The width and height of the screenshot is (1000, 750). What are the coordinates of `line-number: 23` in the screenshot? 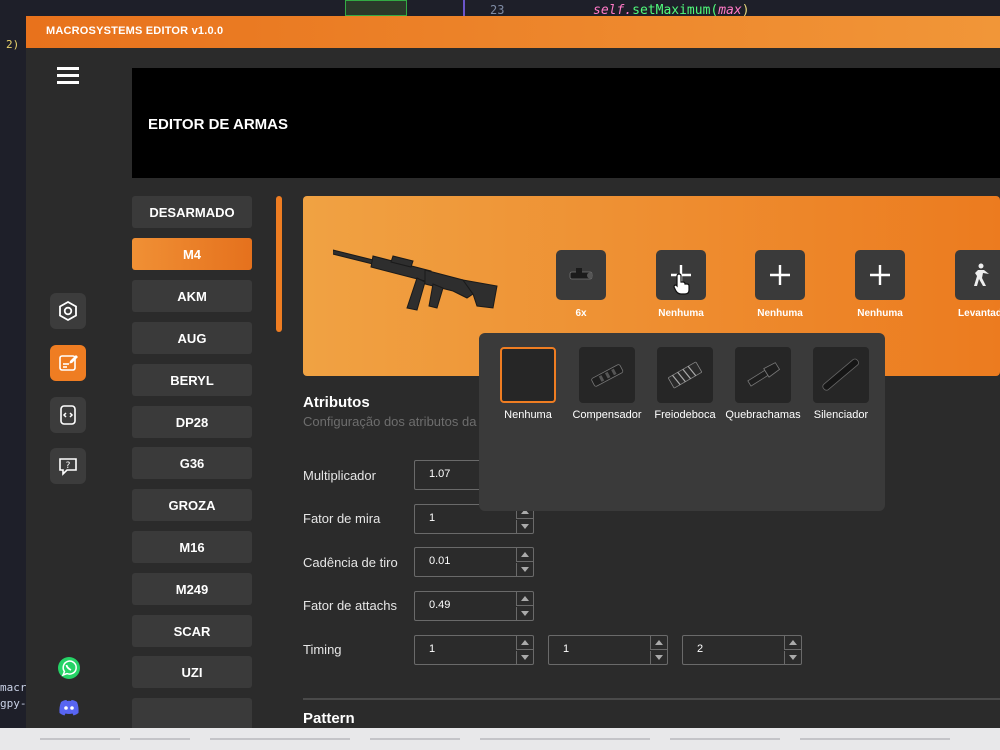 It's located at (497, 10).